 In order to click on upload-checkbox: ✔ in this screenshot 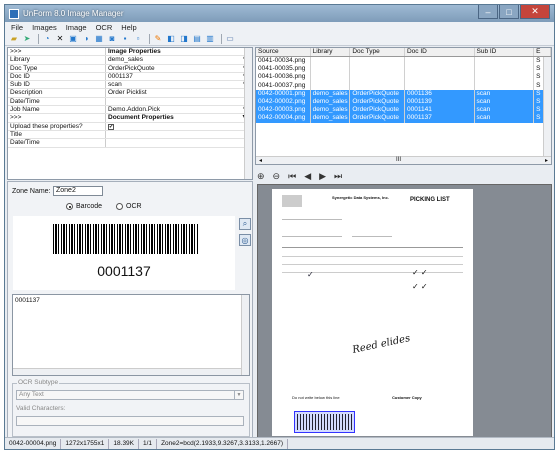, I will do `click(111, 126)`.